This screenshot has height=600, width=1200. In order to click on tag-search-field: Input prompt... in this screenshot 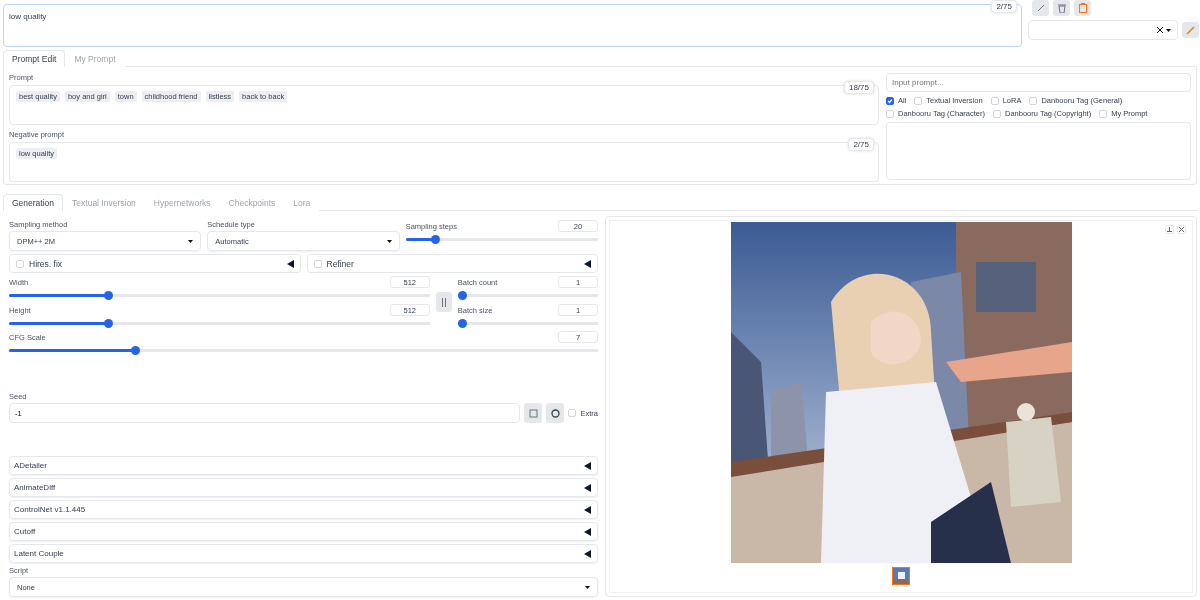, I will do `click(1038, 82)`.